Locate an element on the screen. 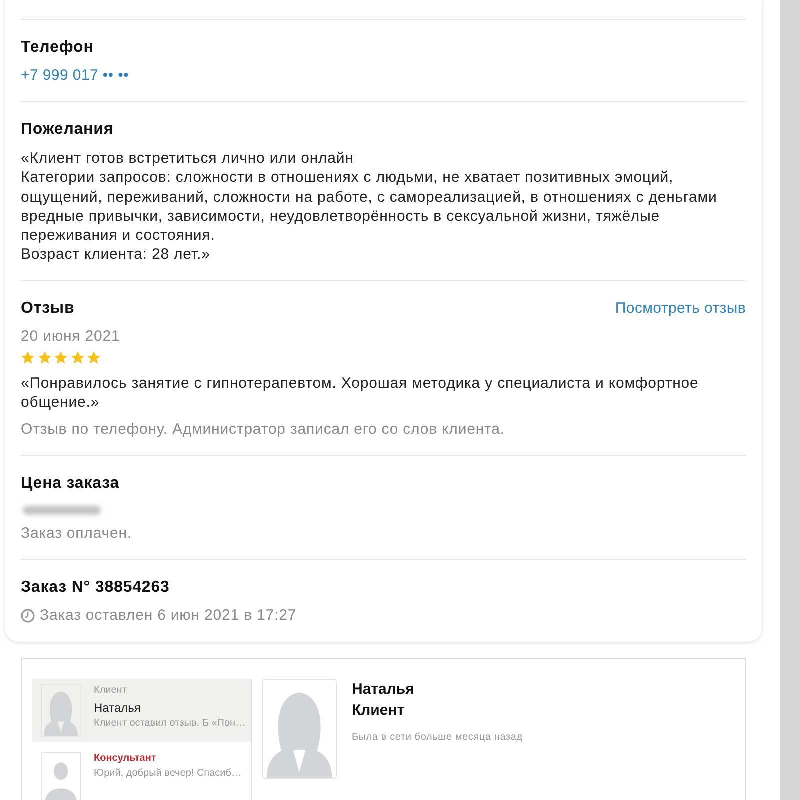  payment-status: Заказ оплачен. is located at coordinates (77, 534).